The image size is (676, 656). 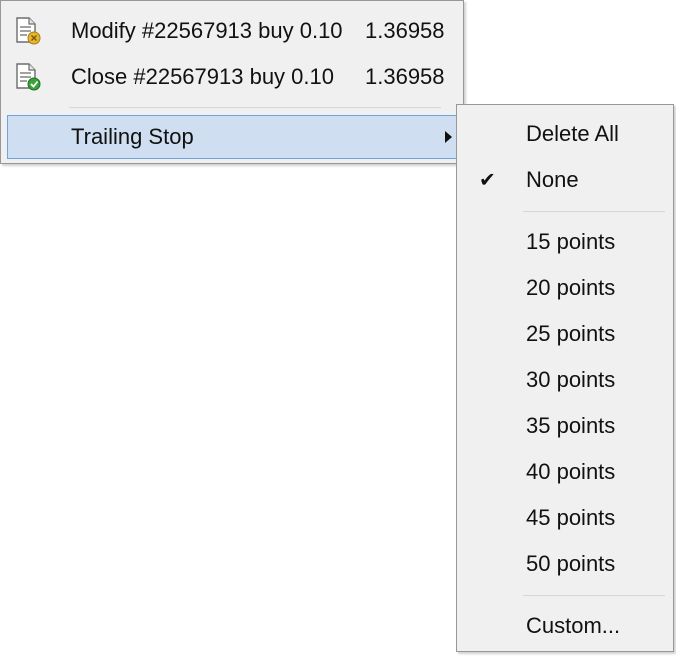 I want to click on submenu-item-label: 40 points, so click(x=571, y=471).